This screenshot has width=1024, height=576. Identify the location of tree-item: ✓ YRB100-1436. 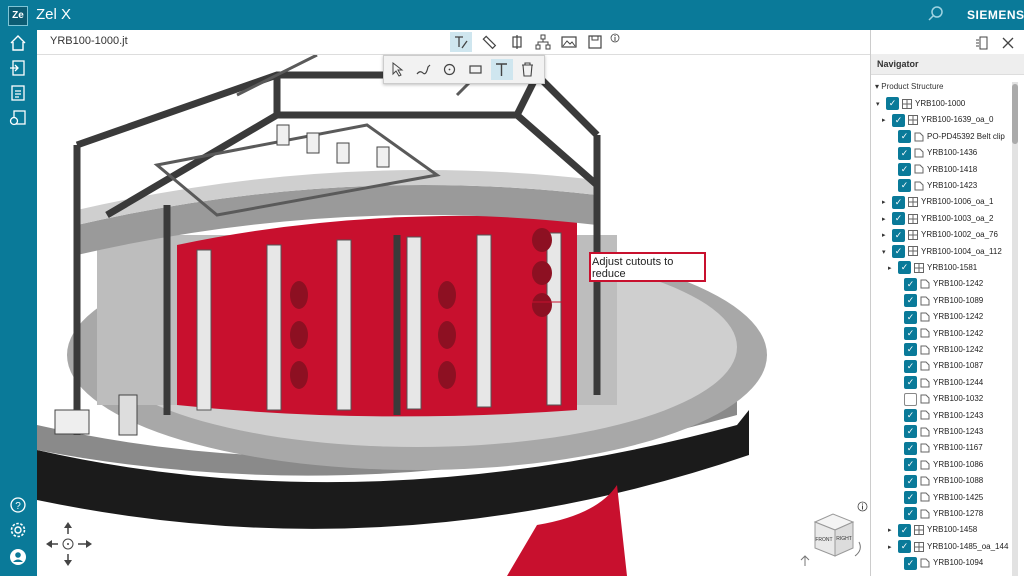
(932, 153).